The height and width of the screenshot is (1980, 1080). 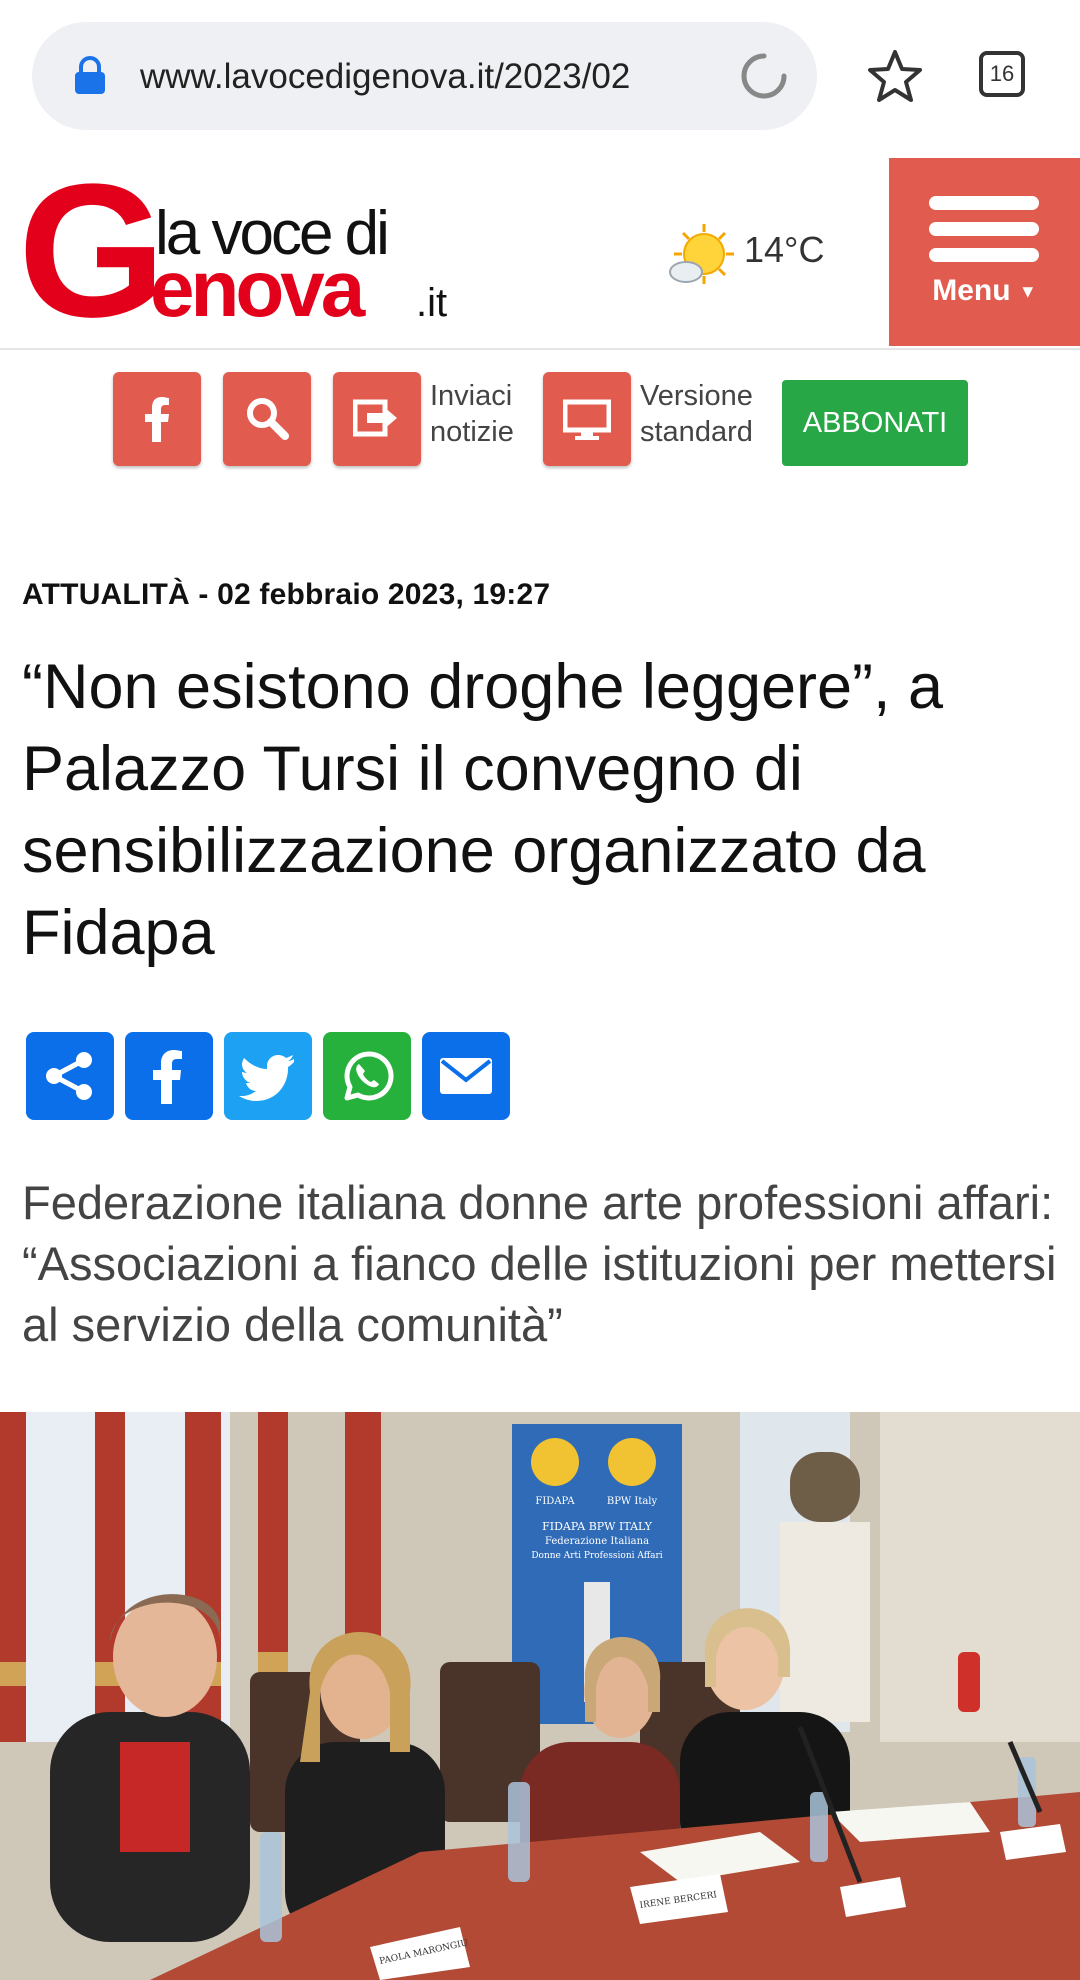 What do you see at coordinates (286, 594) in the screenshot?
I see `article-meta: ATTUALITÀ - 02 febbraio 2023, 19:27` at bounding box center [286, 594].